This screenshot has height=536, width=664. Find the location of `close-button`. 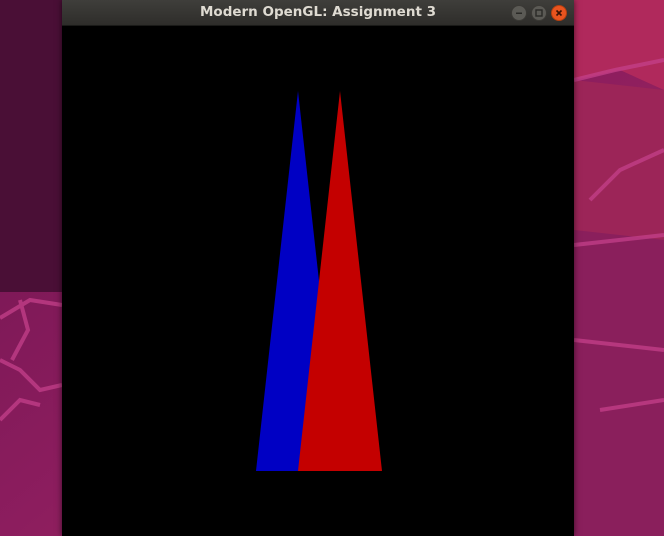

close-button is located at coordinates (559, 13).